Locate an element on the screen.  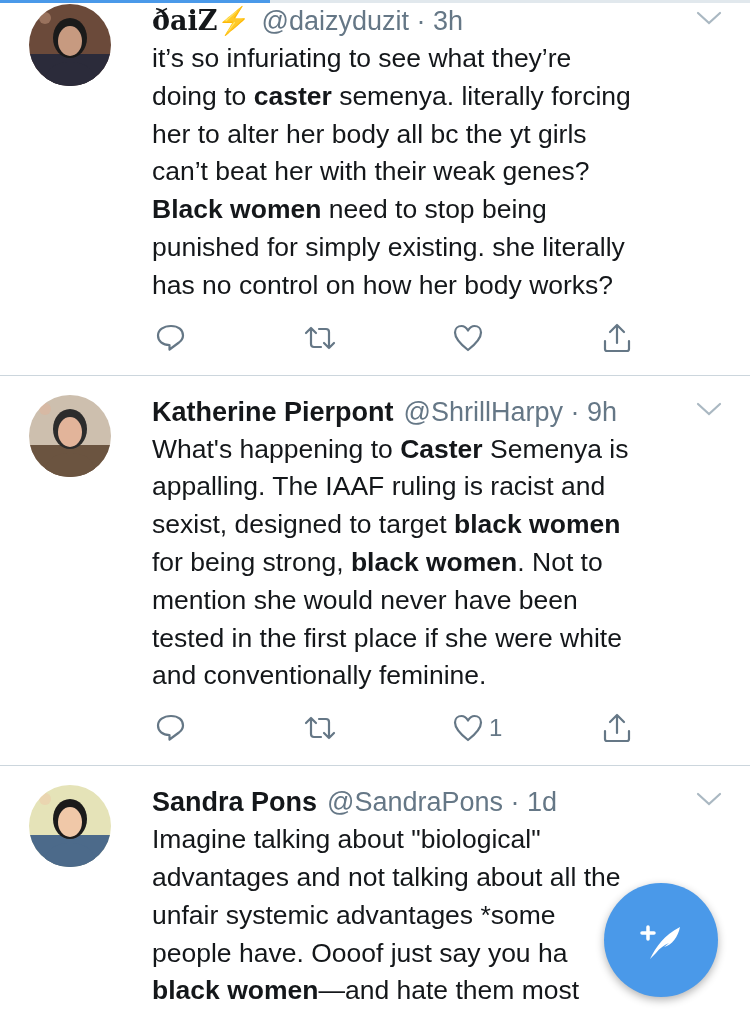
handle-and-time: @SandraPons · 1d is located at coordinates (442, 803).